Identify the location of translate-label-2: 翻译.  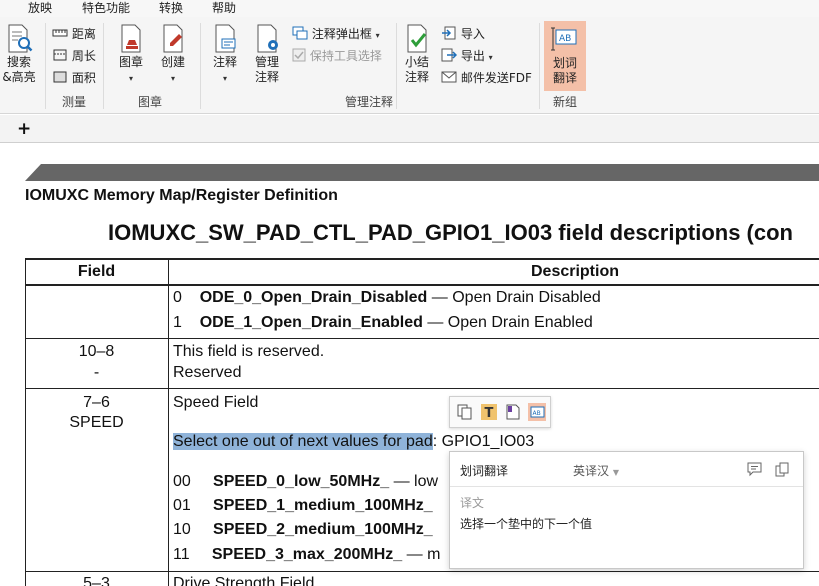
(564, 78).